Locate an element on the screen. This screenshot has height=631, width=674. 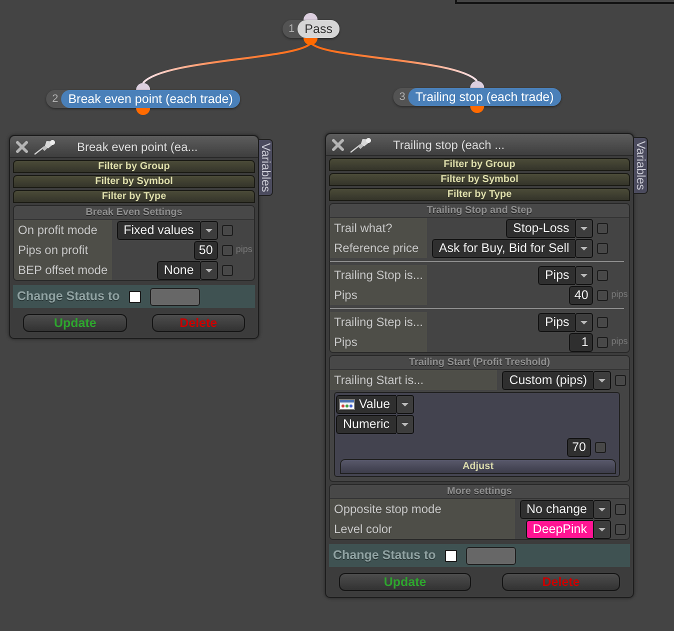
flow-node: 1 Pass is located at coordinates (311, 29).